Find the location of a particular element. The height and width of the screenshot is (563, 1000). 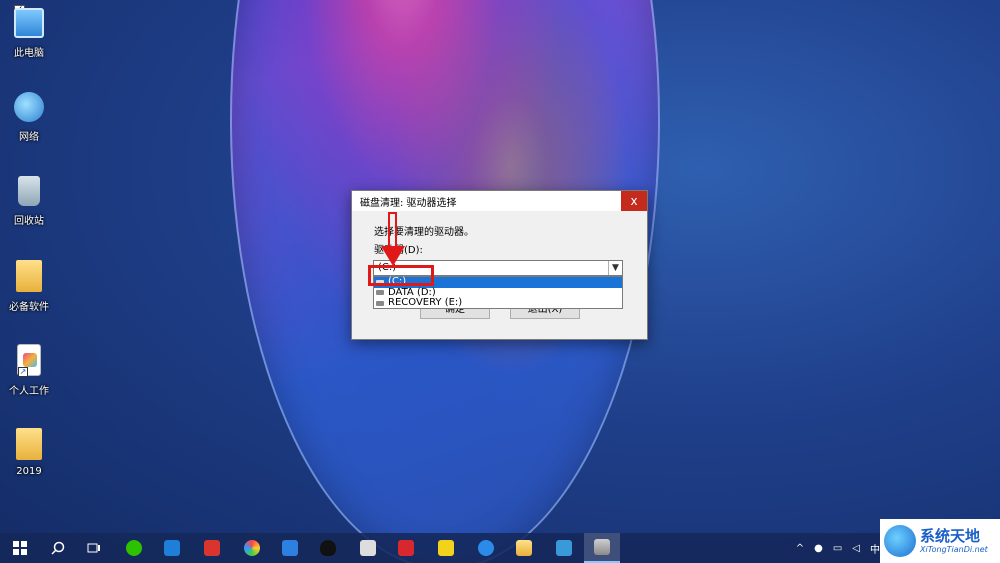

desktop-icon-label: 必备软件 is located at coordinates (29, 307).